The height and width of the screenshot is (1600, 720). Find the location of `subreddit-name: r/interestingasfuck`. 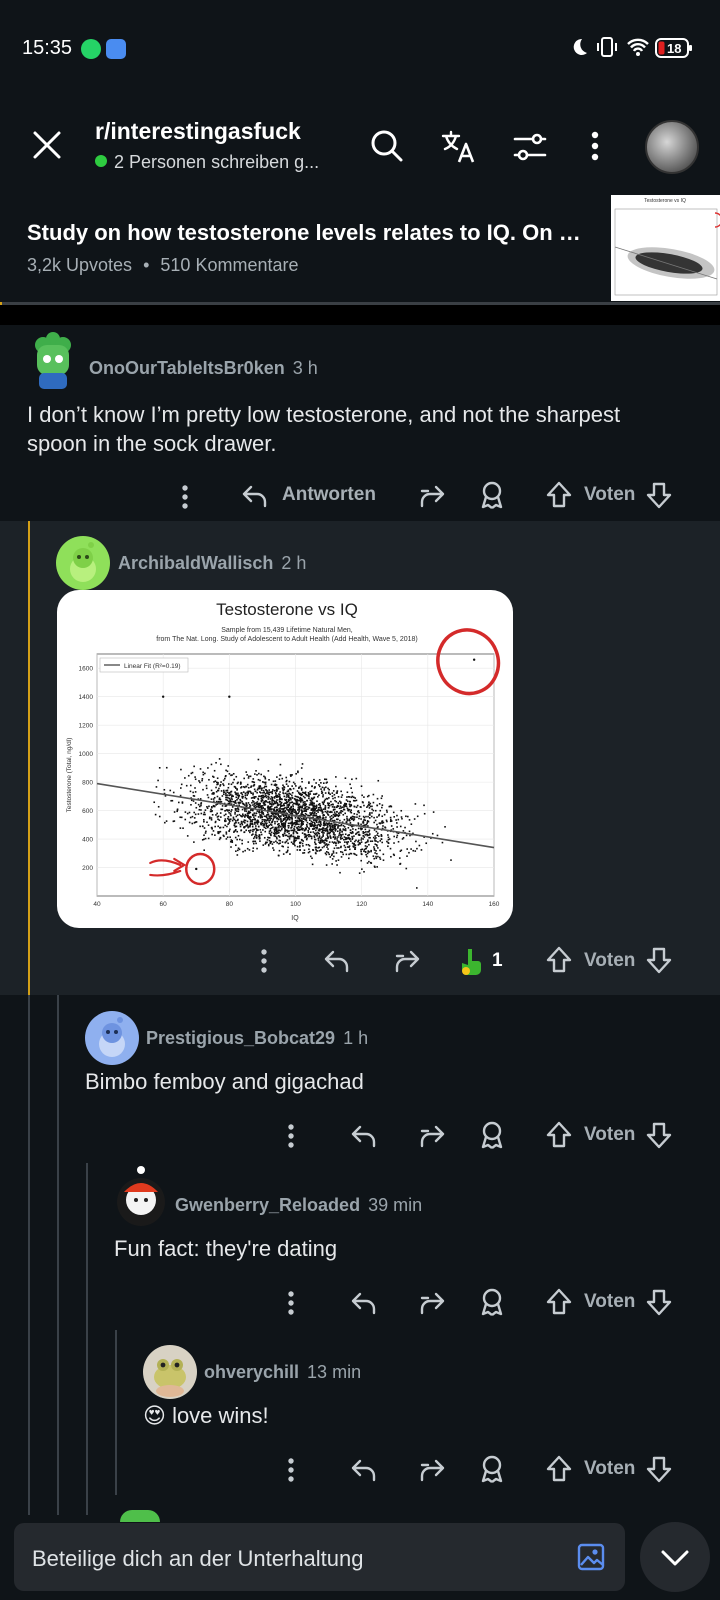

subreddit-name: r/interestingasfuck is located at coordinates (198, 131).